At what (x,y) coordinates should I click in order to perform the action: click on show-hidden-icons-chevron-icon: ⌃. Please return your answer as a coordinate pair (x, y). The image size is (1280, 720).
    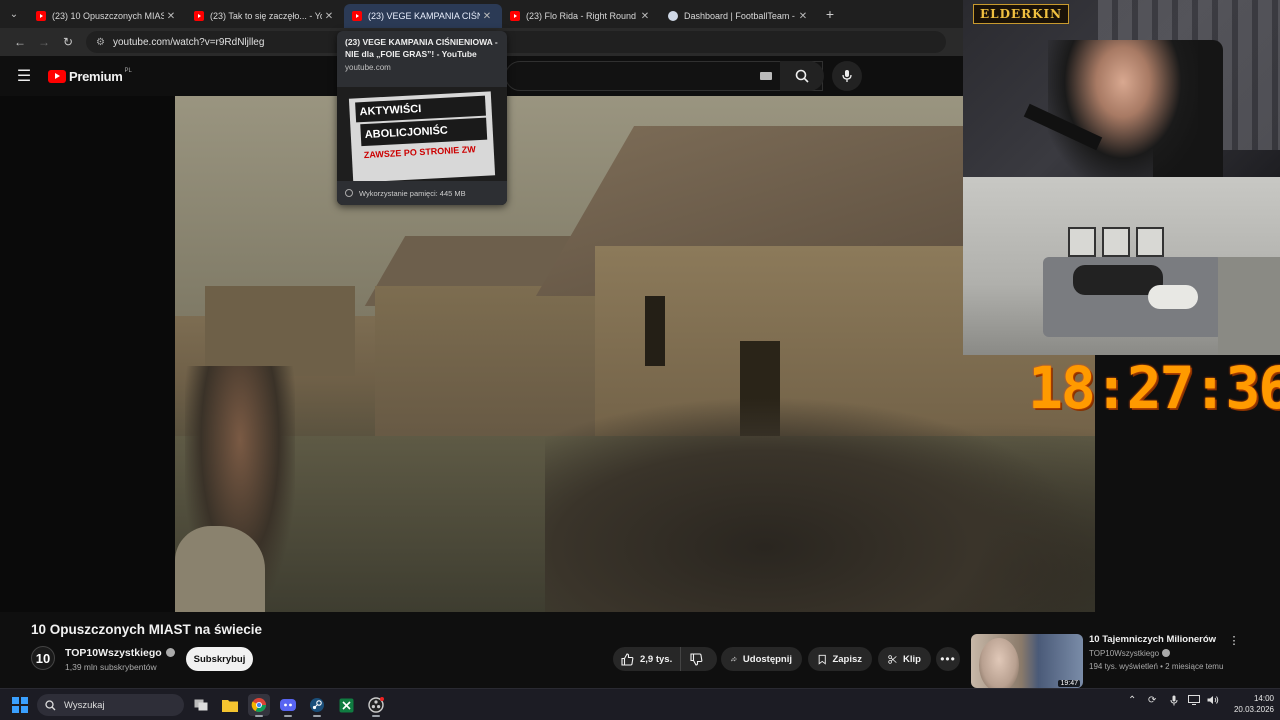
    Looking at the image, I should click on (1132, 700).